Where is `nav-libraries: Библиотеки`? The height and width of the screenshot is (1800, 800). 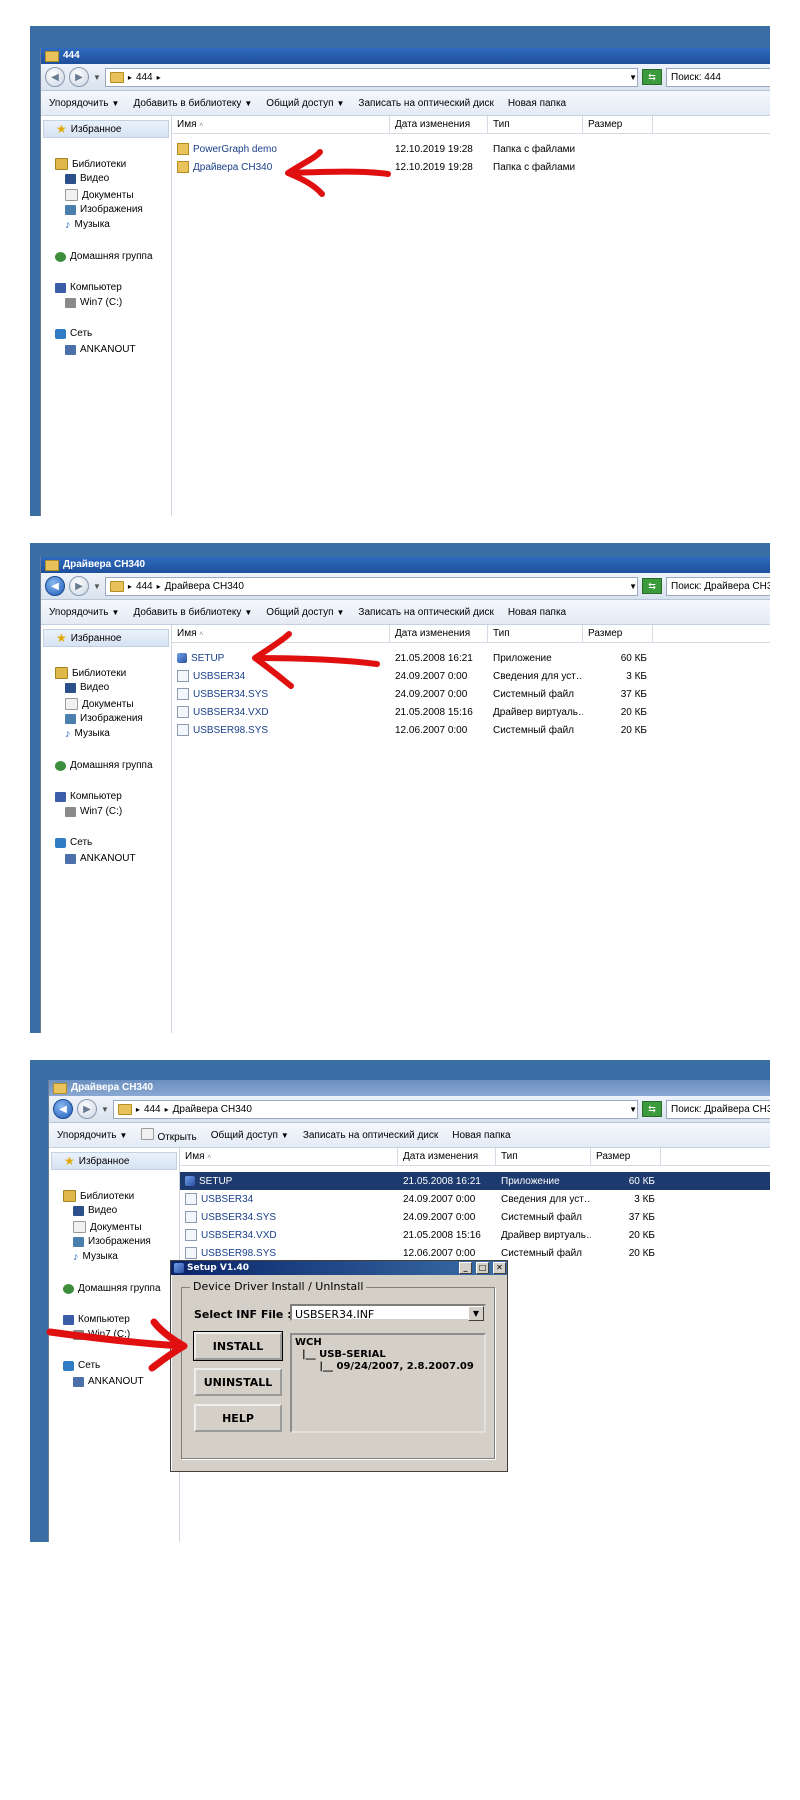
nav-libraries: Библиотеки is located at coordinates (90, 164).